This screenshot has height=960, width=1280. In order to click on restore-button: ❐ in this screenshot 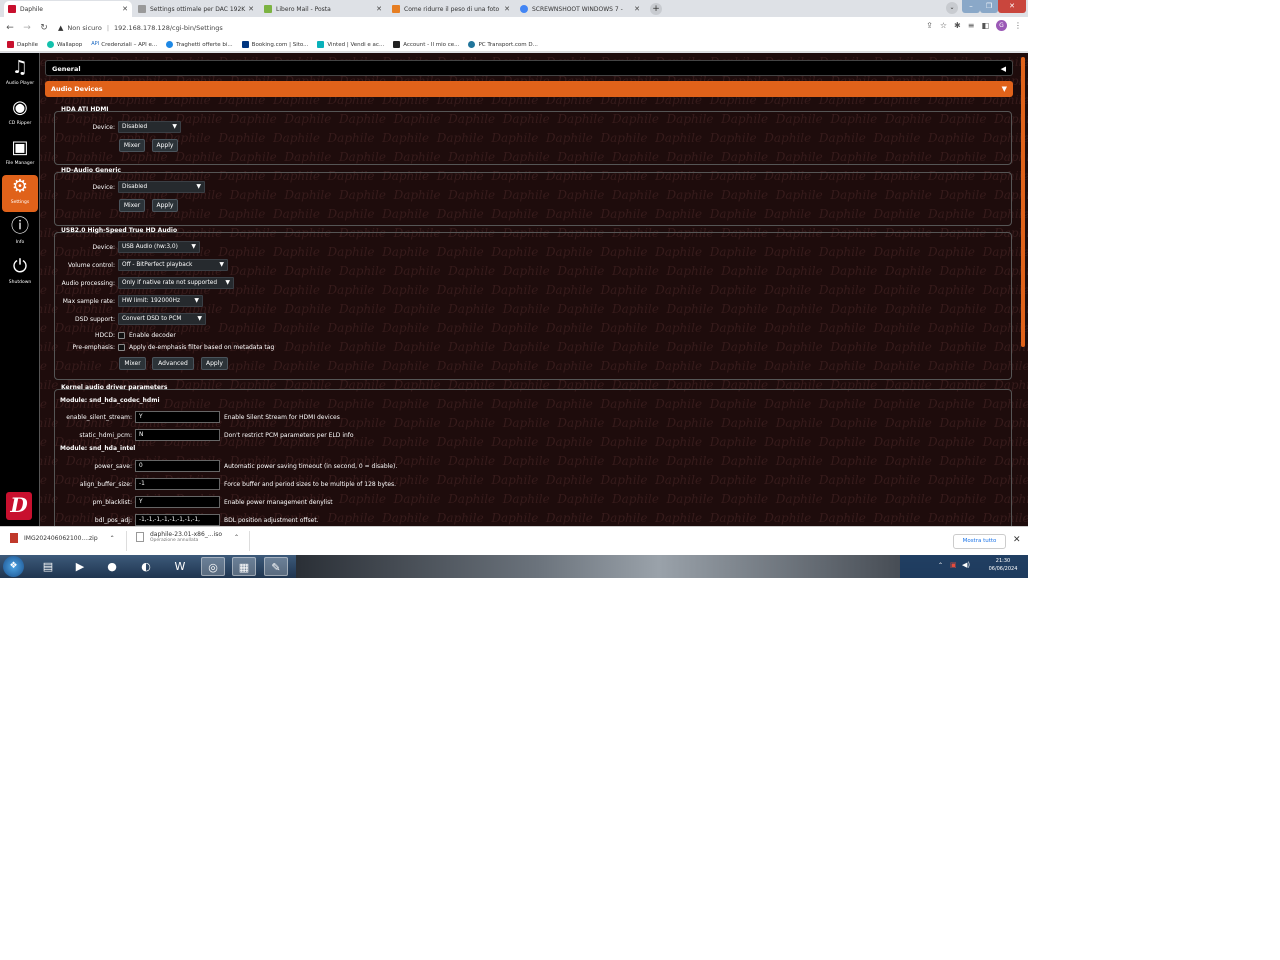, I will do `click(989, 6)`.